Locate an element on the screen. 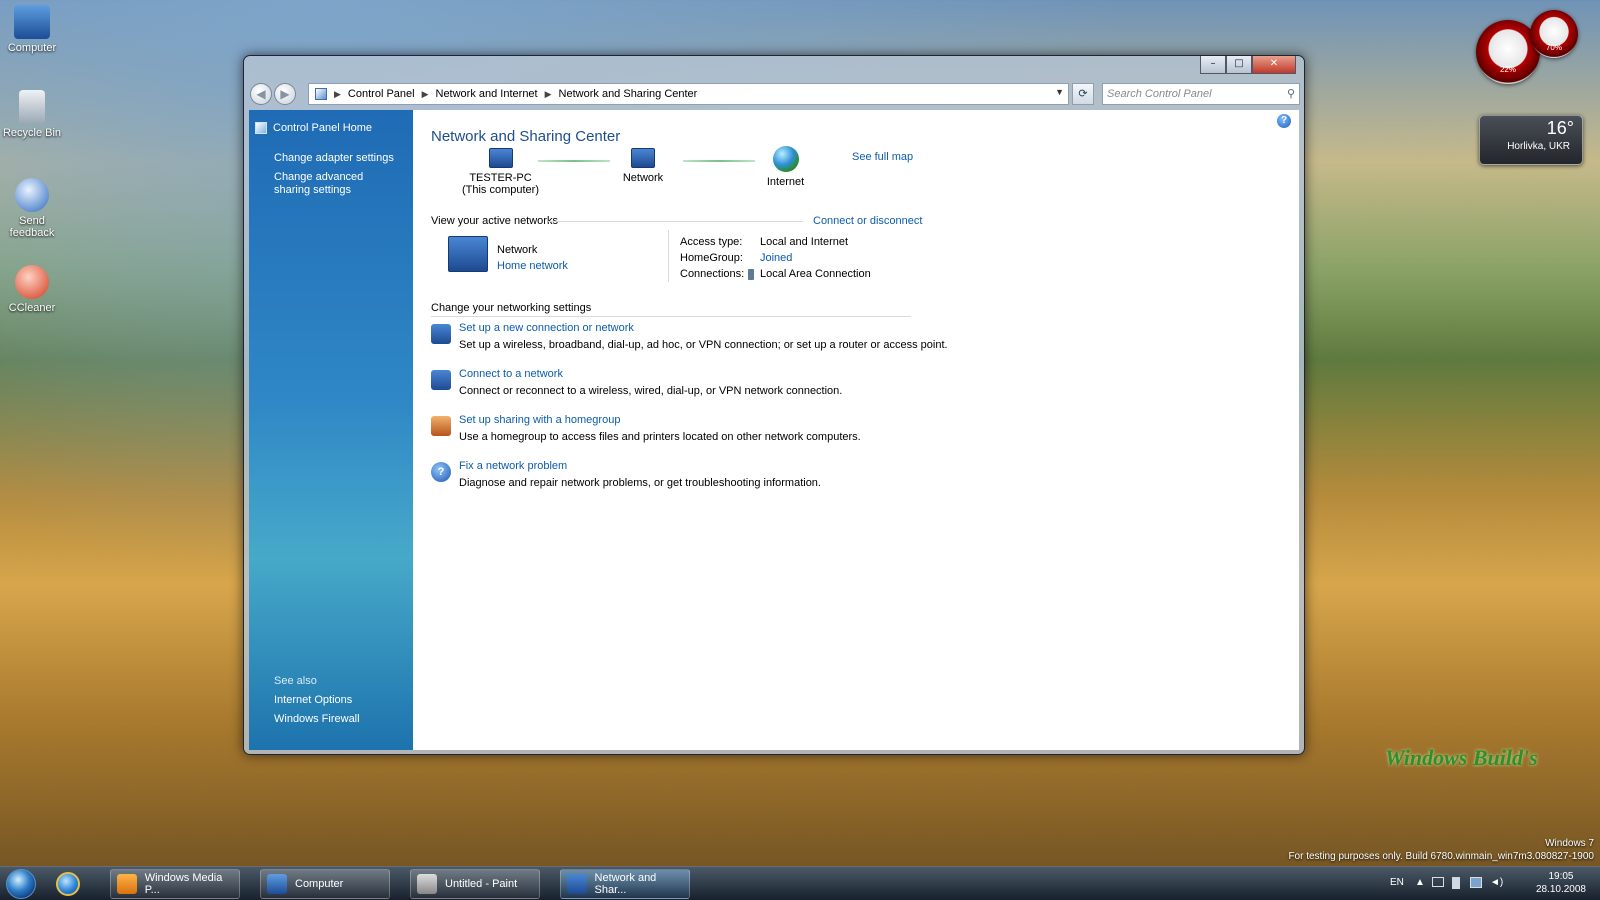 The width and height of the screenshot is (1600, 900). control-panel-home-icon is located at coordinates (261, 128).